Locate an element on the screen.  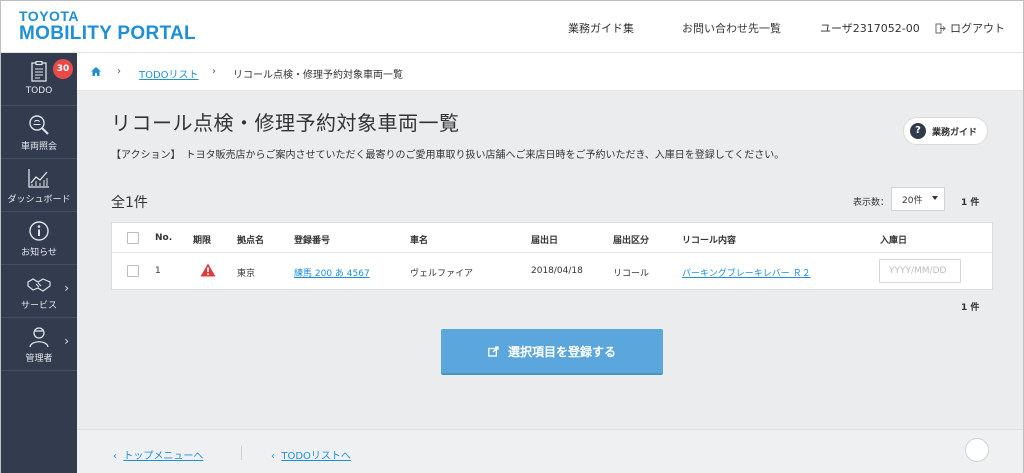
breadcrumb-todo-link: TODOリスト is located at coordinates (169, 73).